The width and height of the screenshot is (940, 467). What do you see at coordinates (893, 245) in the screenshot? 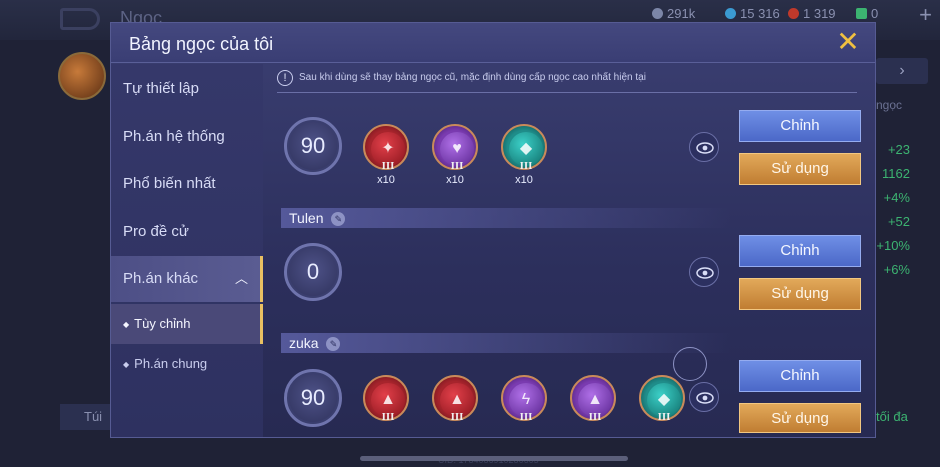
I see `stat-value: +10%` at bounding box center [893, 245].